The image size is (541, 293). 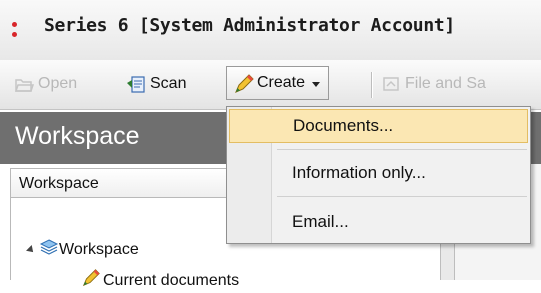 I want to click on create-button: Create, so click(x=278, y=83).